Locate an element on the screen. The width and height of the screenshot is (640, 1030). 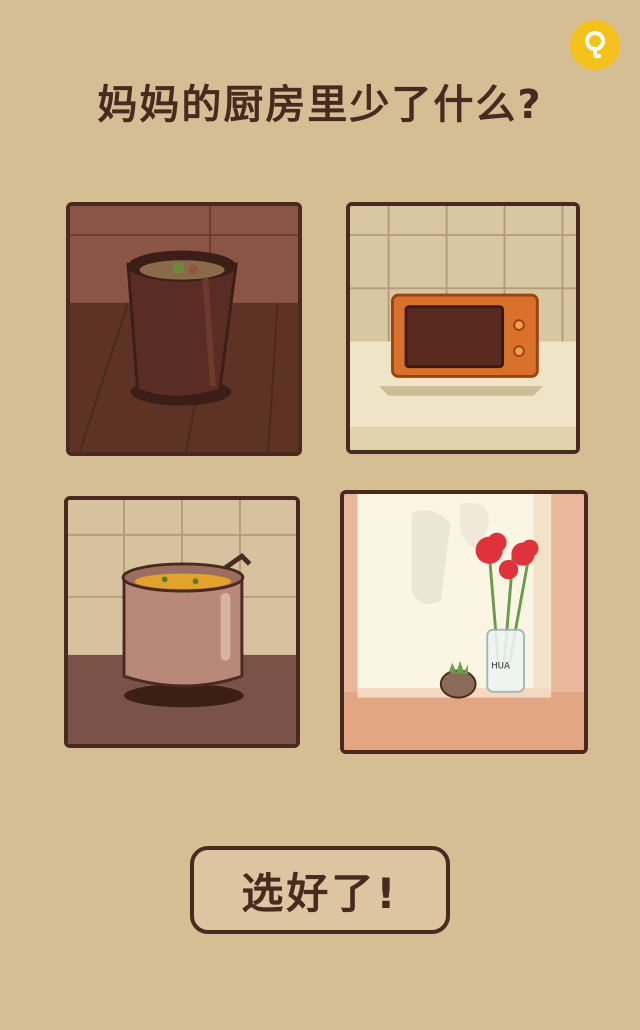
flowers-illustration: HUA is located at coordinates (464, 622).